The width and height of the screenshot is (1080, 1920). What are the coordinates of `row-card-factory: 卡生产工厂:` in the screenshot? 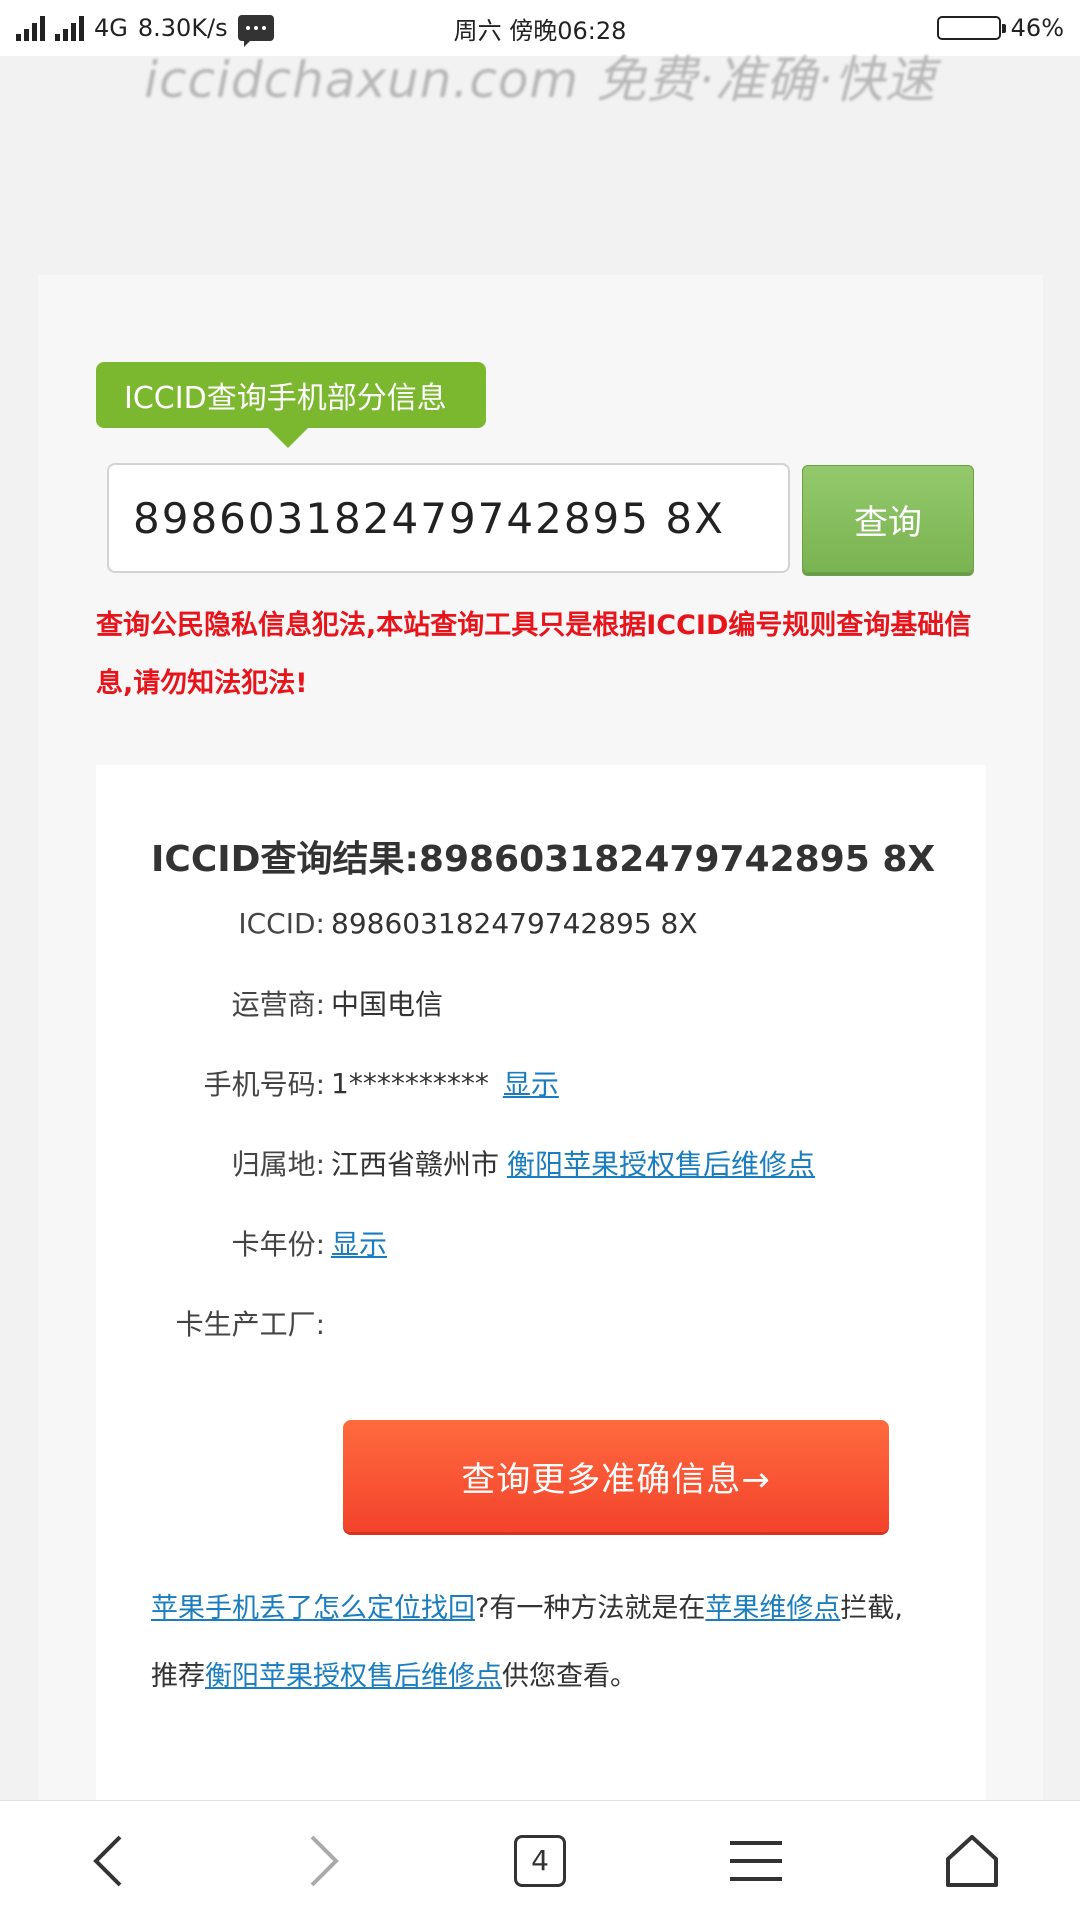 It's located at (541, 1323).